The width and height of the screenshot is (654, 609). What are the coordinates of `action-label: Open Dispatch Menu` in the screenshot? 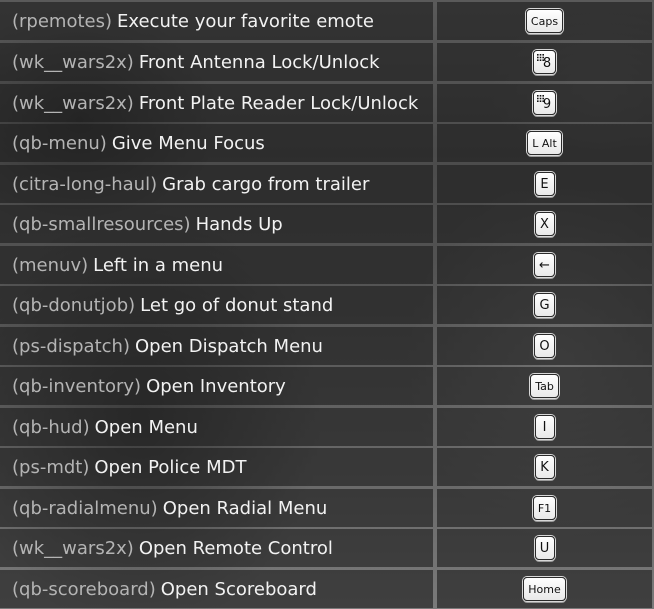 It's located at (228, 346).